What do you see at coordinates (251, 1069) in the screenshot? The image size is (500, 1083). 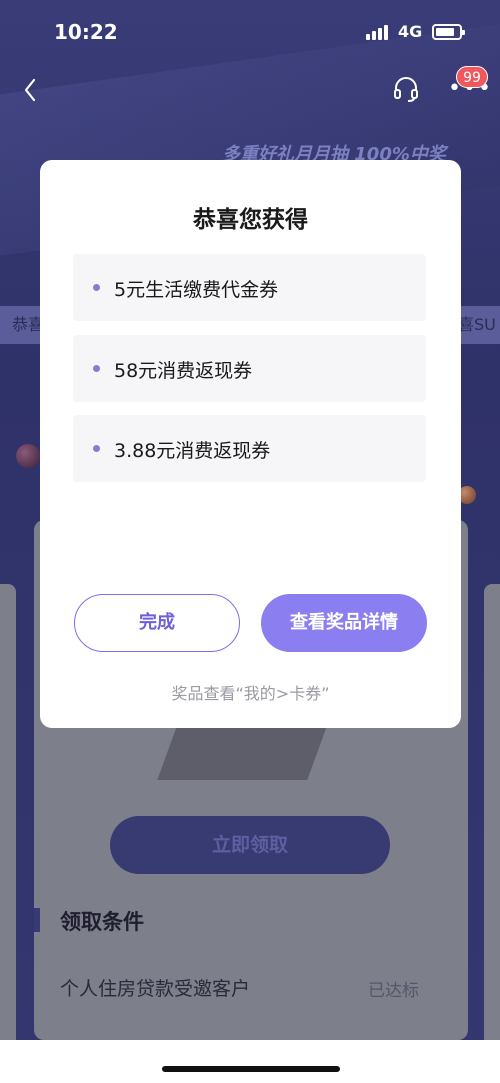 I see `home-indicator` at bounding box center [251, 1069].